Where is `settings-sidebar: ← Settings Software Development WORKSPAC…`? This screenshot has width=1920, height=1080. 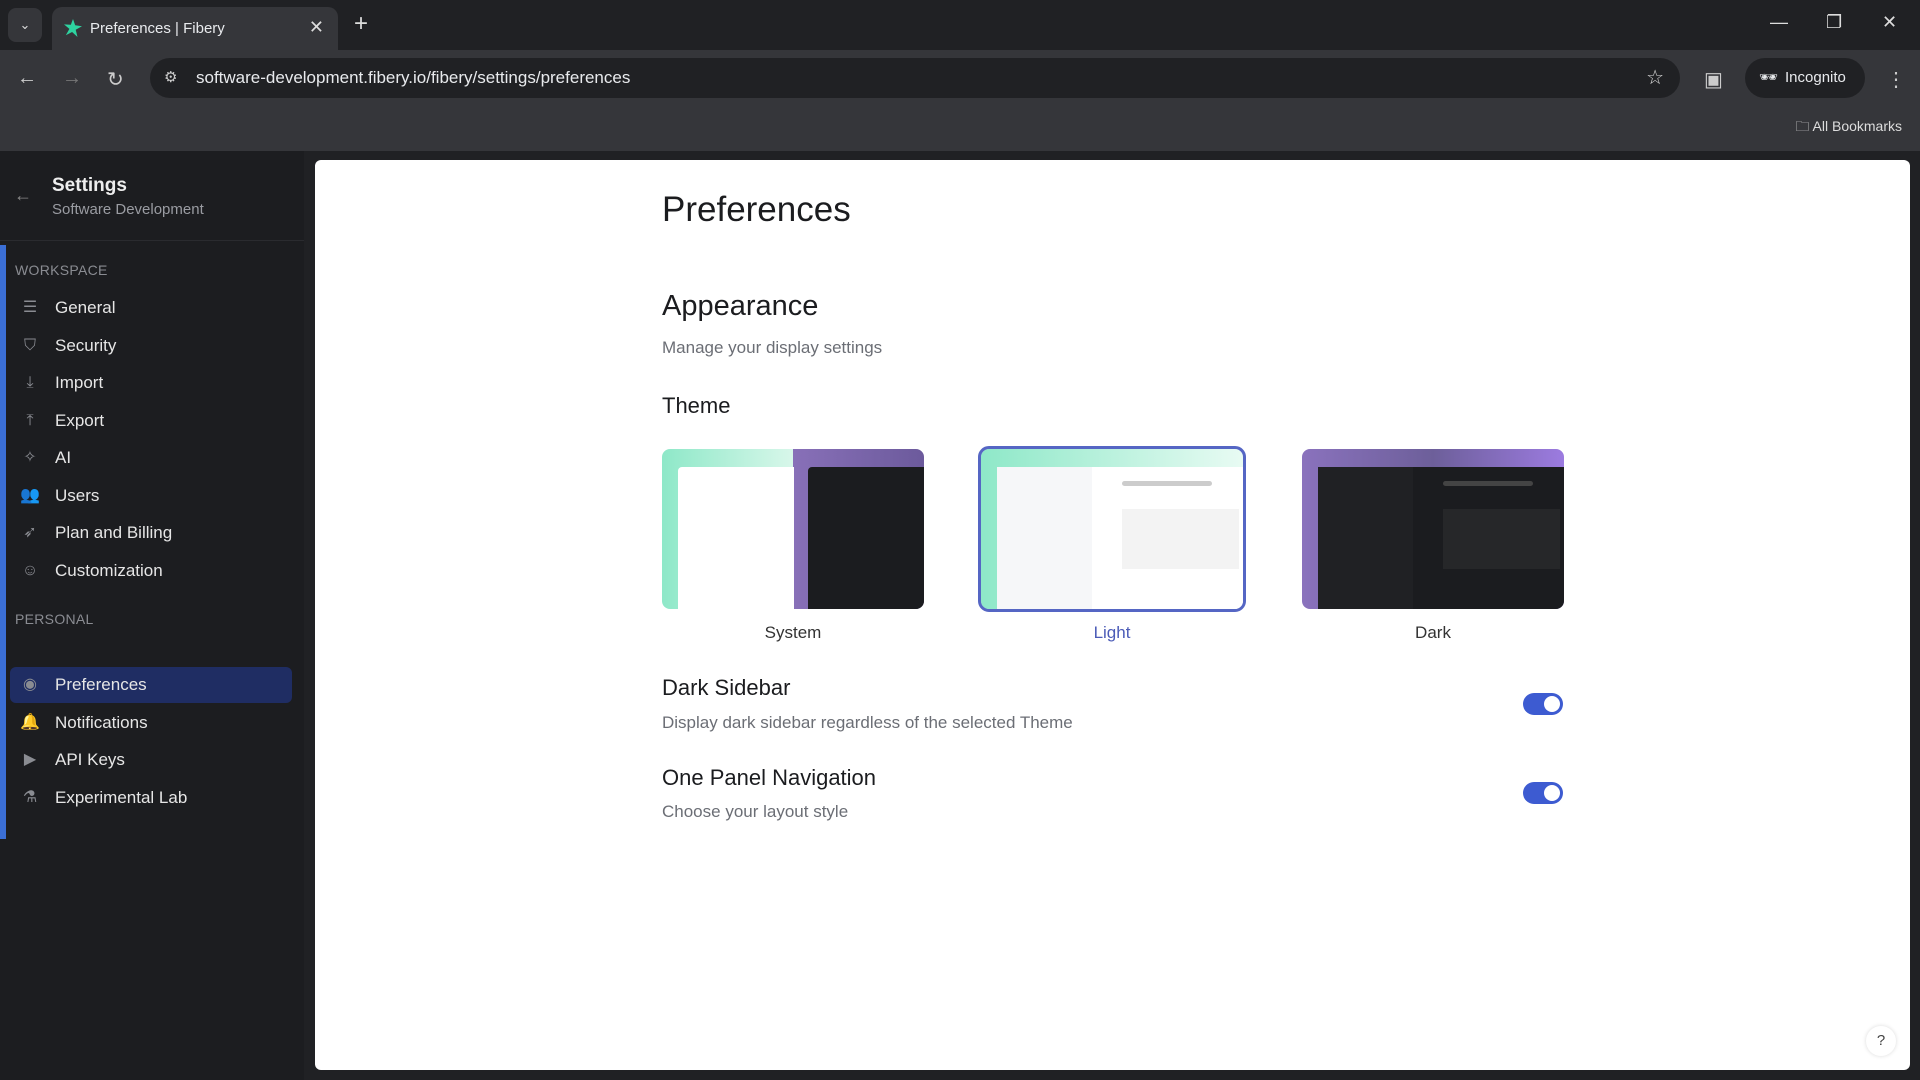 settings-sidebar: ← Settings Software Development WORKSPAC… is located at coordinates (152, 615).